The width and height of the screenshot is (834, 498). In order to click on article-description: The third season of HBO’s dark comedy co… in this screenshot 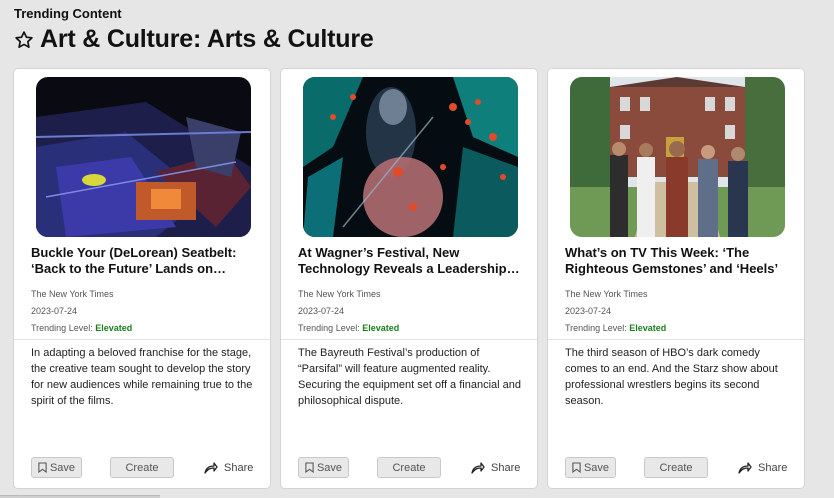, I will do `click(671, 377)`.